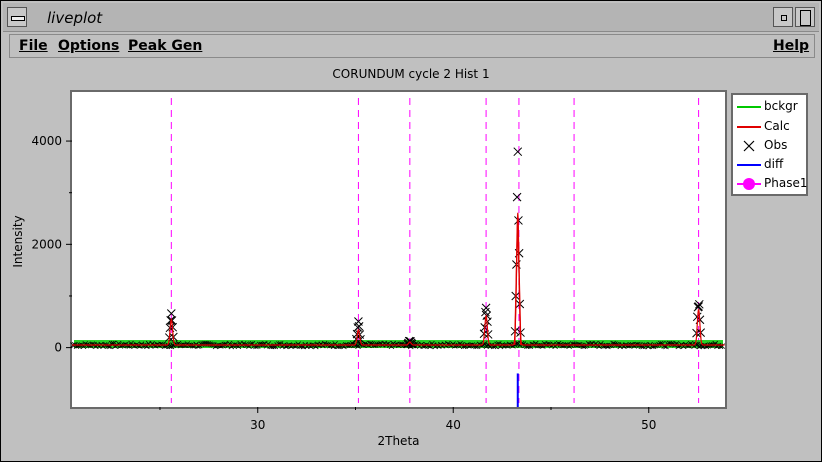 This screenshot has height=462, width=822. Describe the element at coordinates (75, 18) in the screenshot. I see `window-title: liveplot` at that location.